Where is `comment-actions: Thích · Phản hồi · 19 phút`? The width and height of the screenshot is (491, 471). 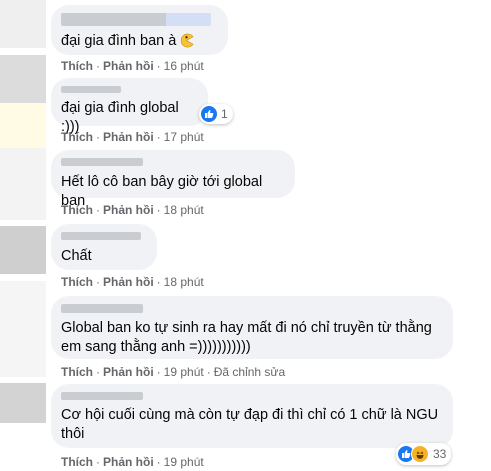
comment-actions: Thích · Phản hồi · 19 phút is located at coordinates (132, 462).